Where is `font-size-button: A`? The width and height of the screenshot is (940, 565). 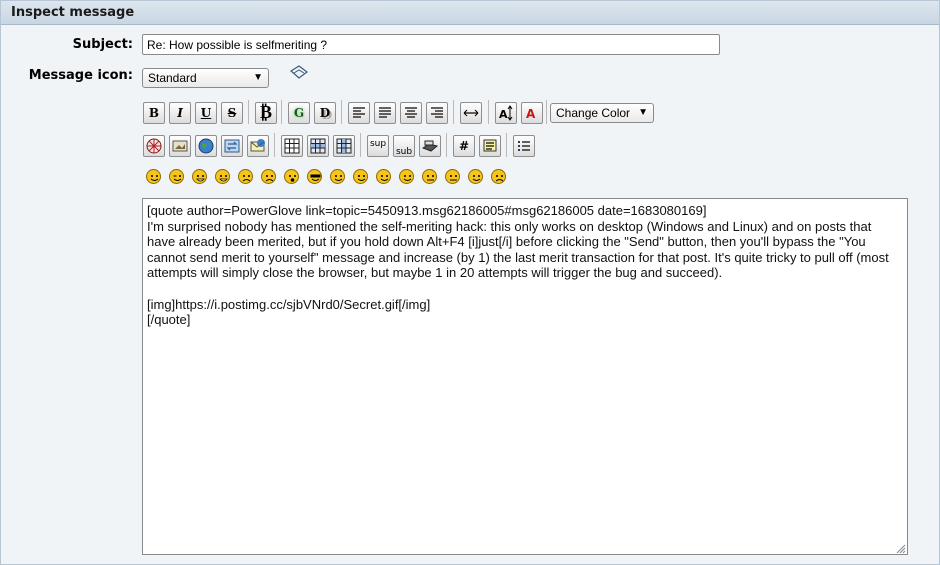 font-size-button: A is located at coordinates (506, 113).